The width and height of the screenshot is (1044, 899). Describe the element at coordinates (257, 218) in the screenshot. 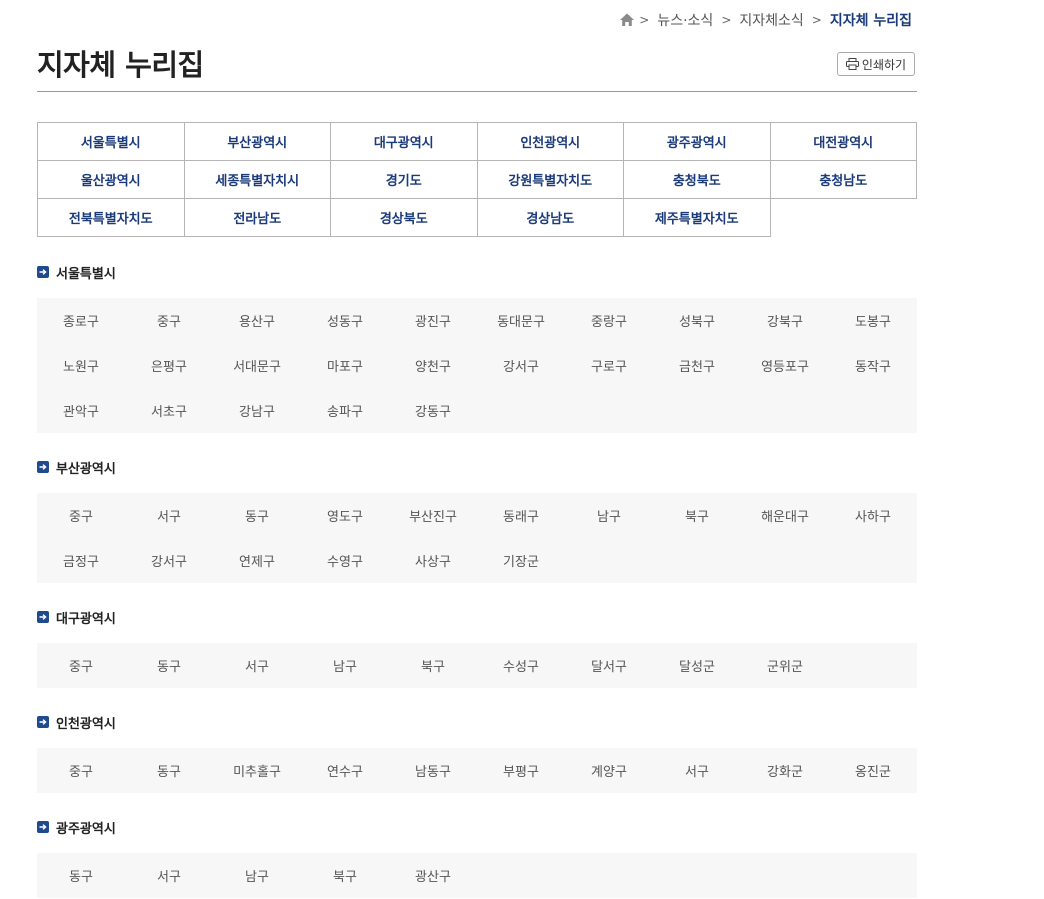

I see `region-link: 전라남도` at that location.